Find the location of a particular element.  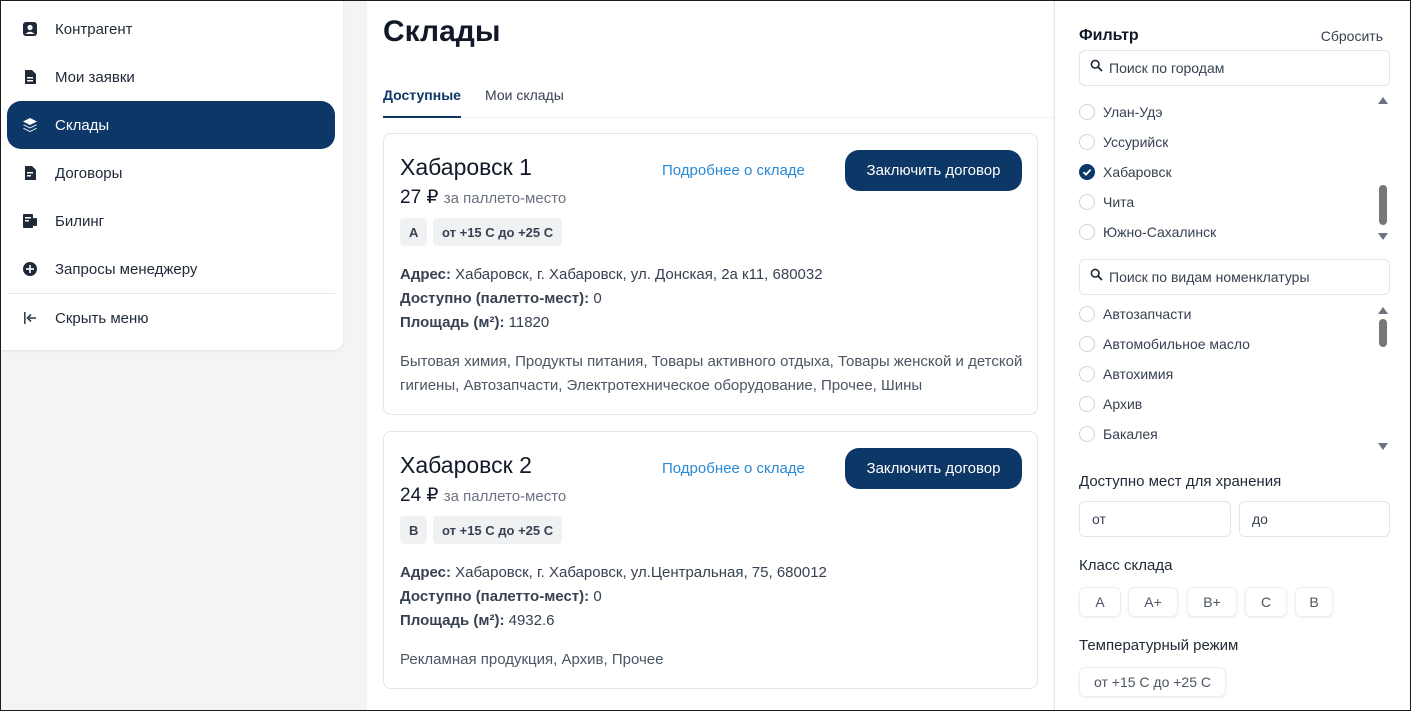

nomenclature-option-label: Автохимия is located at coordinates (1138, 374).